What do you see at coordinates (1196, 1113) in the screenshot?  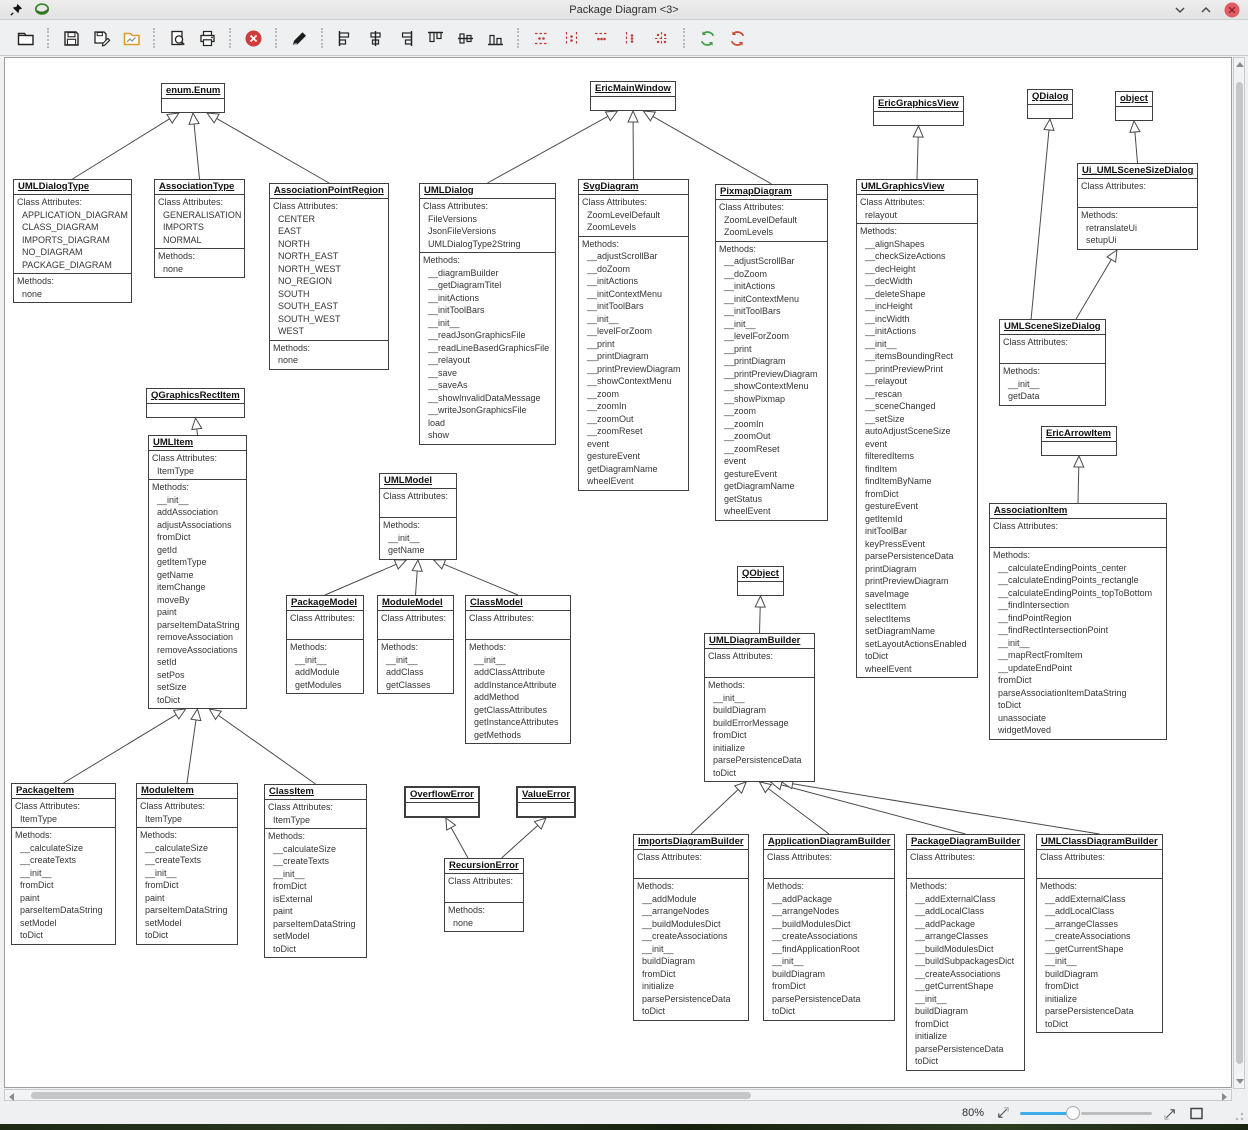 I see `fullscreen-button` at bounding box center [1196, 1113].